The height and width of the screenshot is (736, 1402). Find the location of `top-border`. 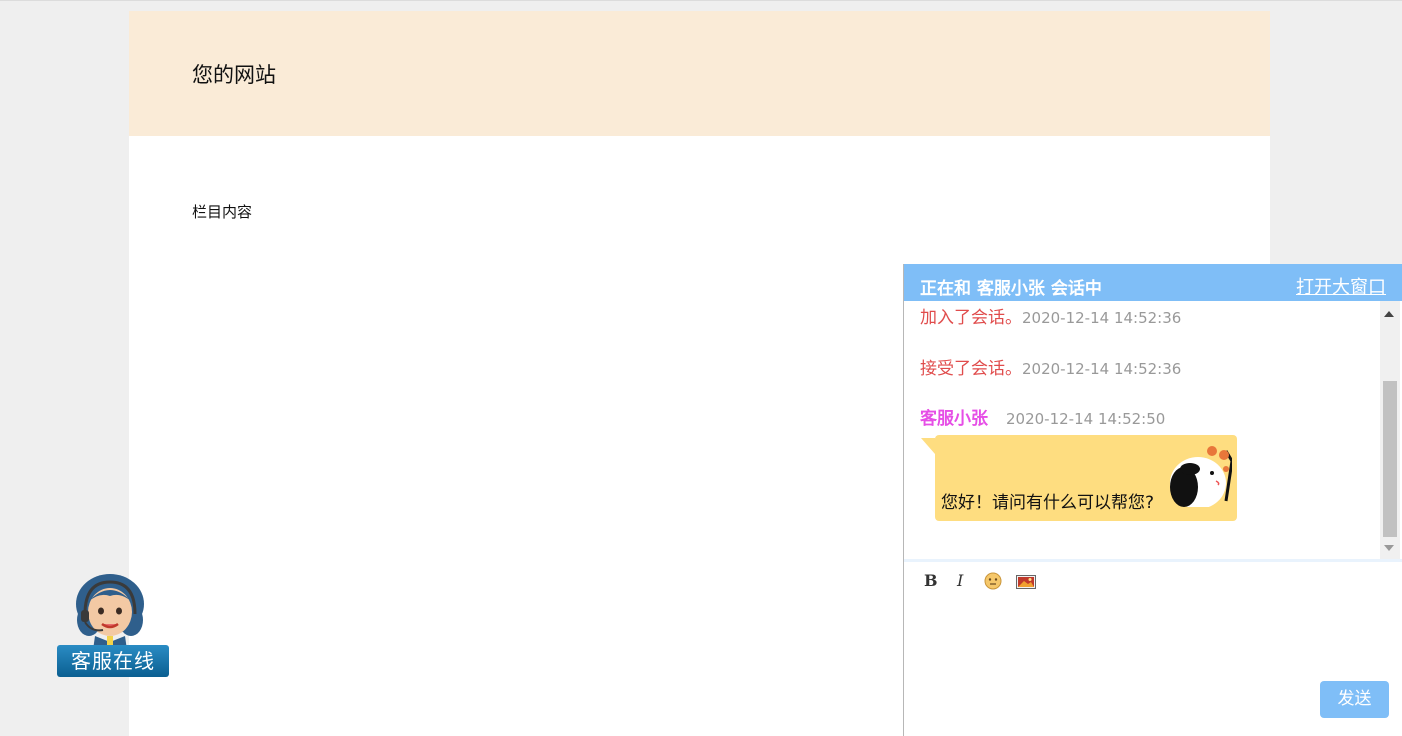

top-border is located at coordinates (701, 0).